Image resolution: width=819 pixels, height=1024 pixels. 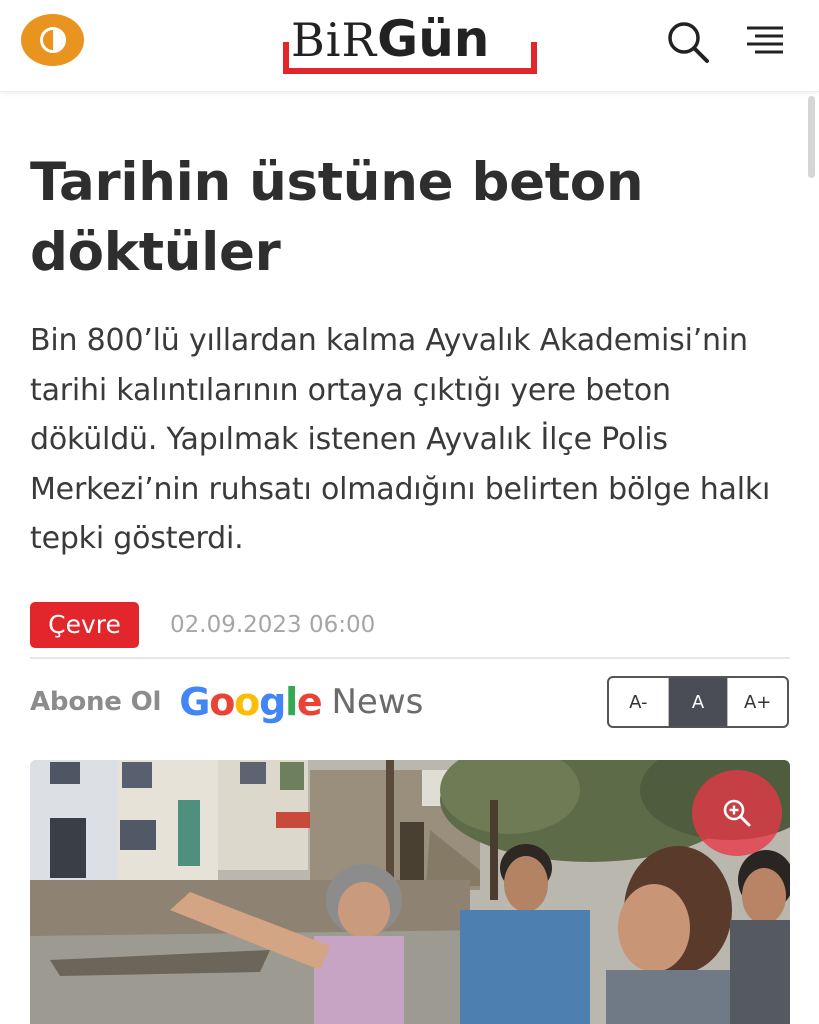 I want to click on zoom-in-icon, so click(x=737, y=813).